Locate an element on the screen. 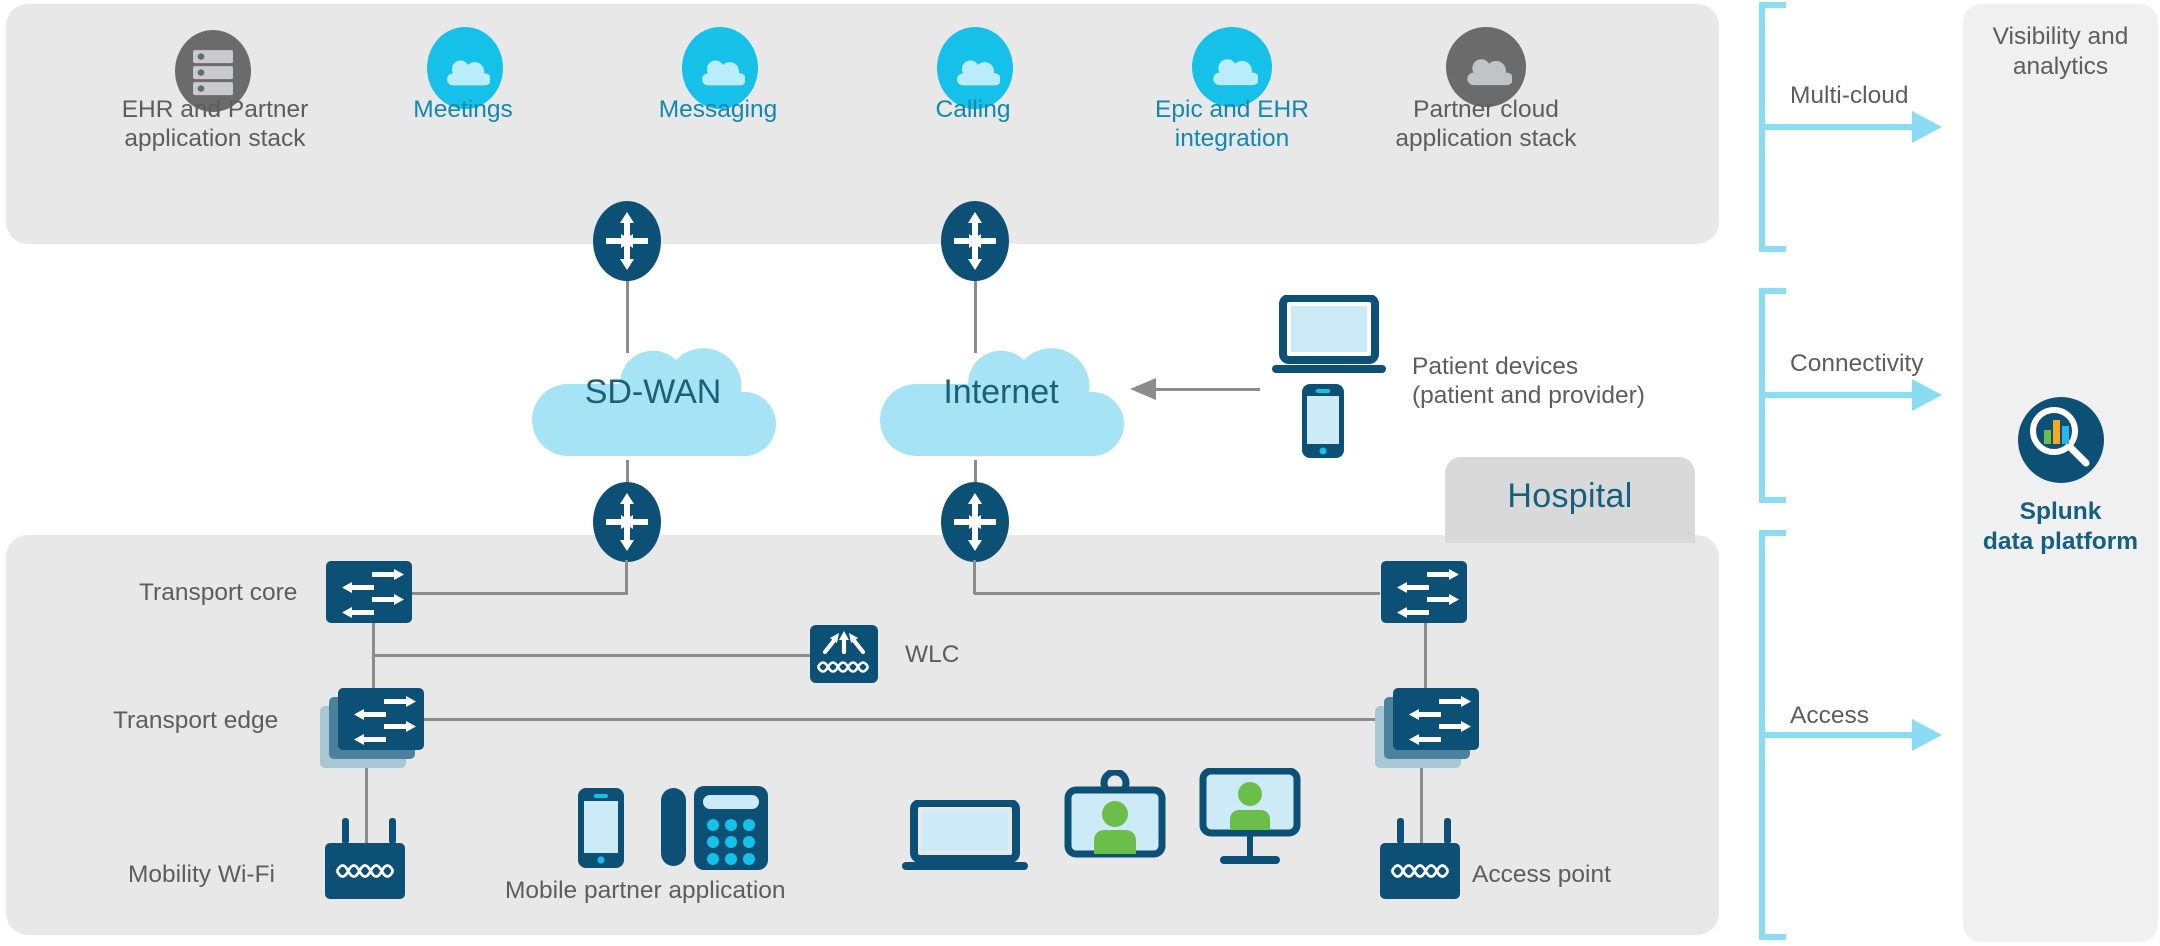 The image size is (2160, 946). router-internet-top is located at coordinates (975, 241).